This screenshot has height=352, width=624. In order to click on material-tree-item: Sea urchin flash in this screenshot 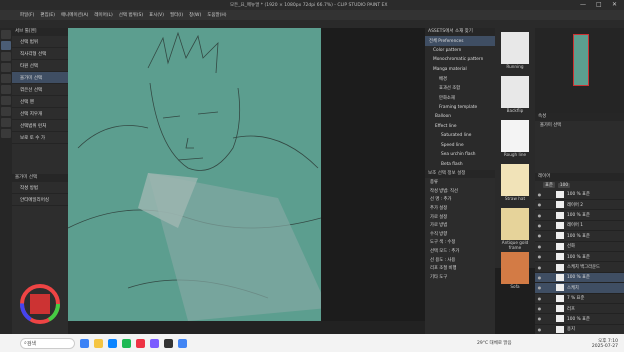, I will do `click(460, 155)`.